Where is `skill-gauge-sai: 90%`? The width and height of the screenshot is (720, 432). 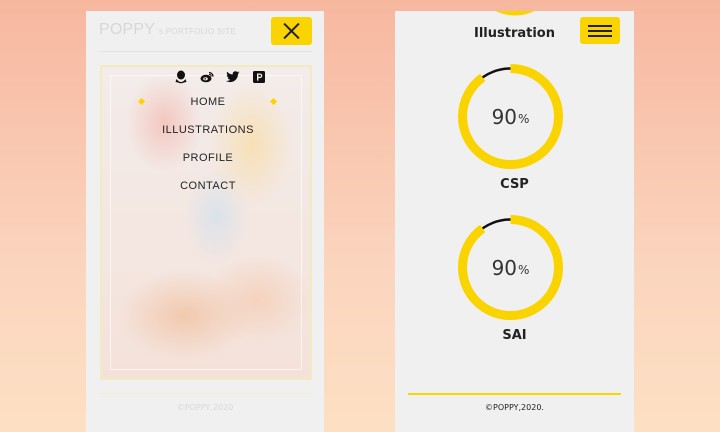 skill-gauge-sai: 90% is located at coordinates (510, 267).